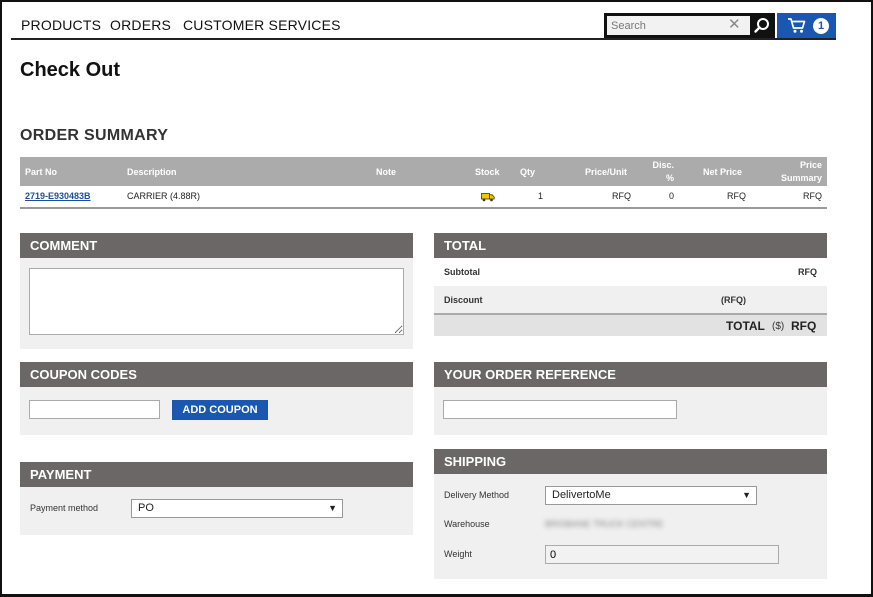 The image size is (873, 597). I want to click on grand-total-currency: ($), so click(778, 326).